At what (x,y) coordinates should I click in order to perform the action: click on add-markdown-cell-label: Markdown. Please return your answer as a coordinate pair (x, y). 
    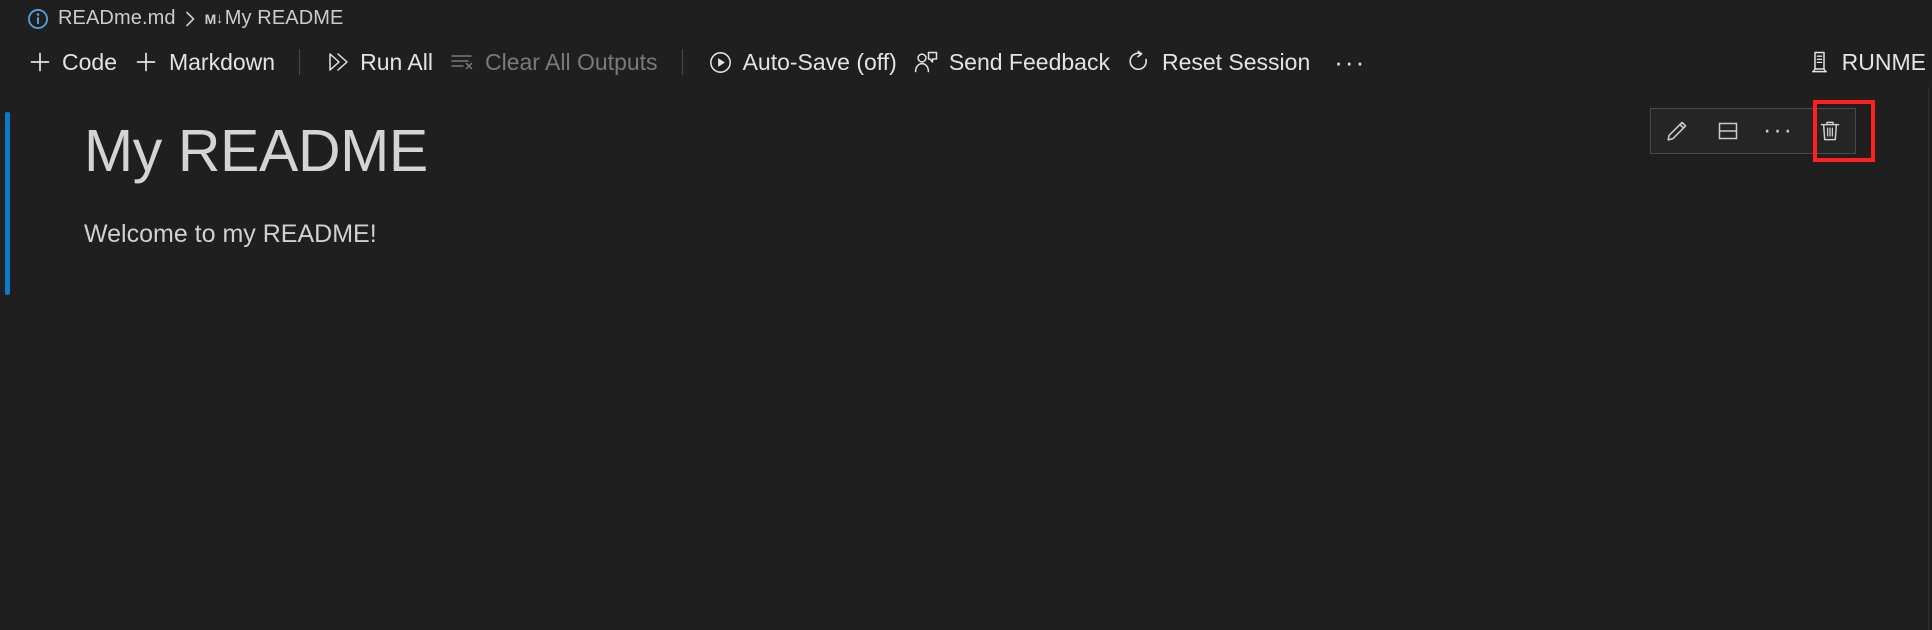
    Looking at the image, I should click on (222, 61).